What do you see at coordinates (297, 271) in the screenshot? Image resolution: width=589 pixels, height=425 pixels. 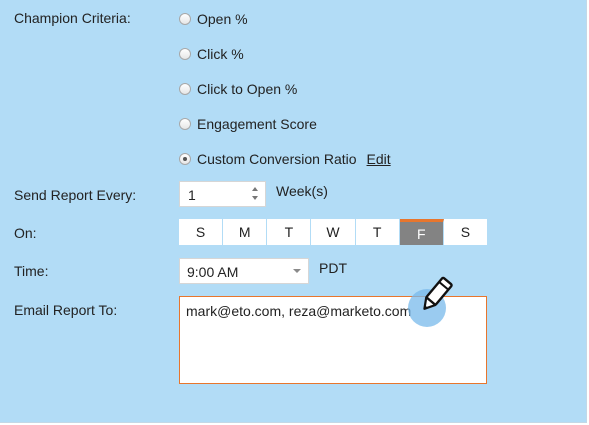 I see `chevron-down-icon` at bounding box center [297, 271].